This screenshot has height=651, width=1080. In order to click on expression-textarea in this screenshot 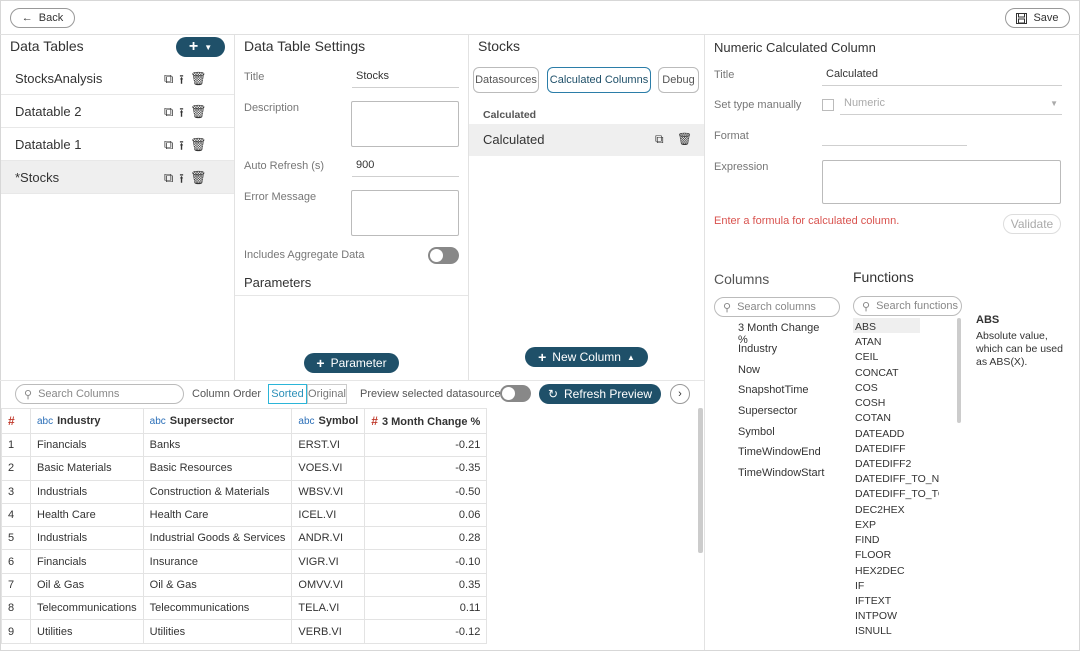, I will do `click(941, 182)`.